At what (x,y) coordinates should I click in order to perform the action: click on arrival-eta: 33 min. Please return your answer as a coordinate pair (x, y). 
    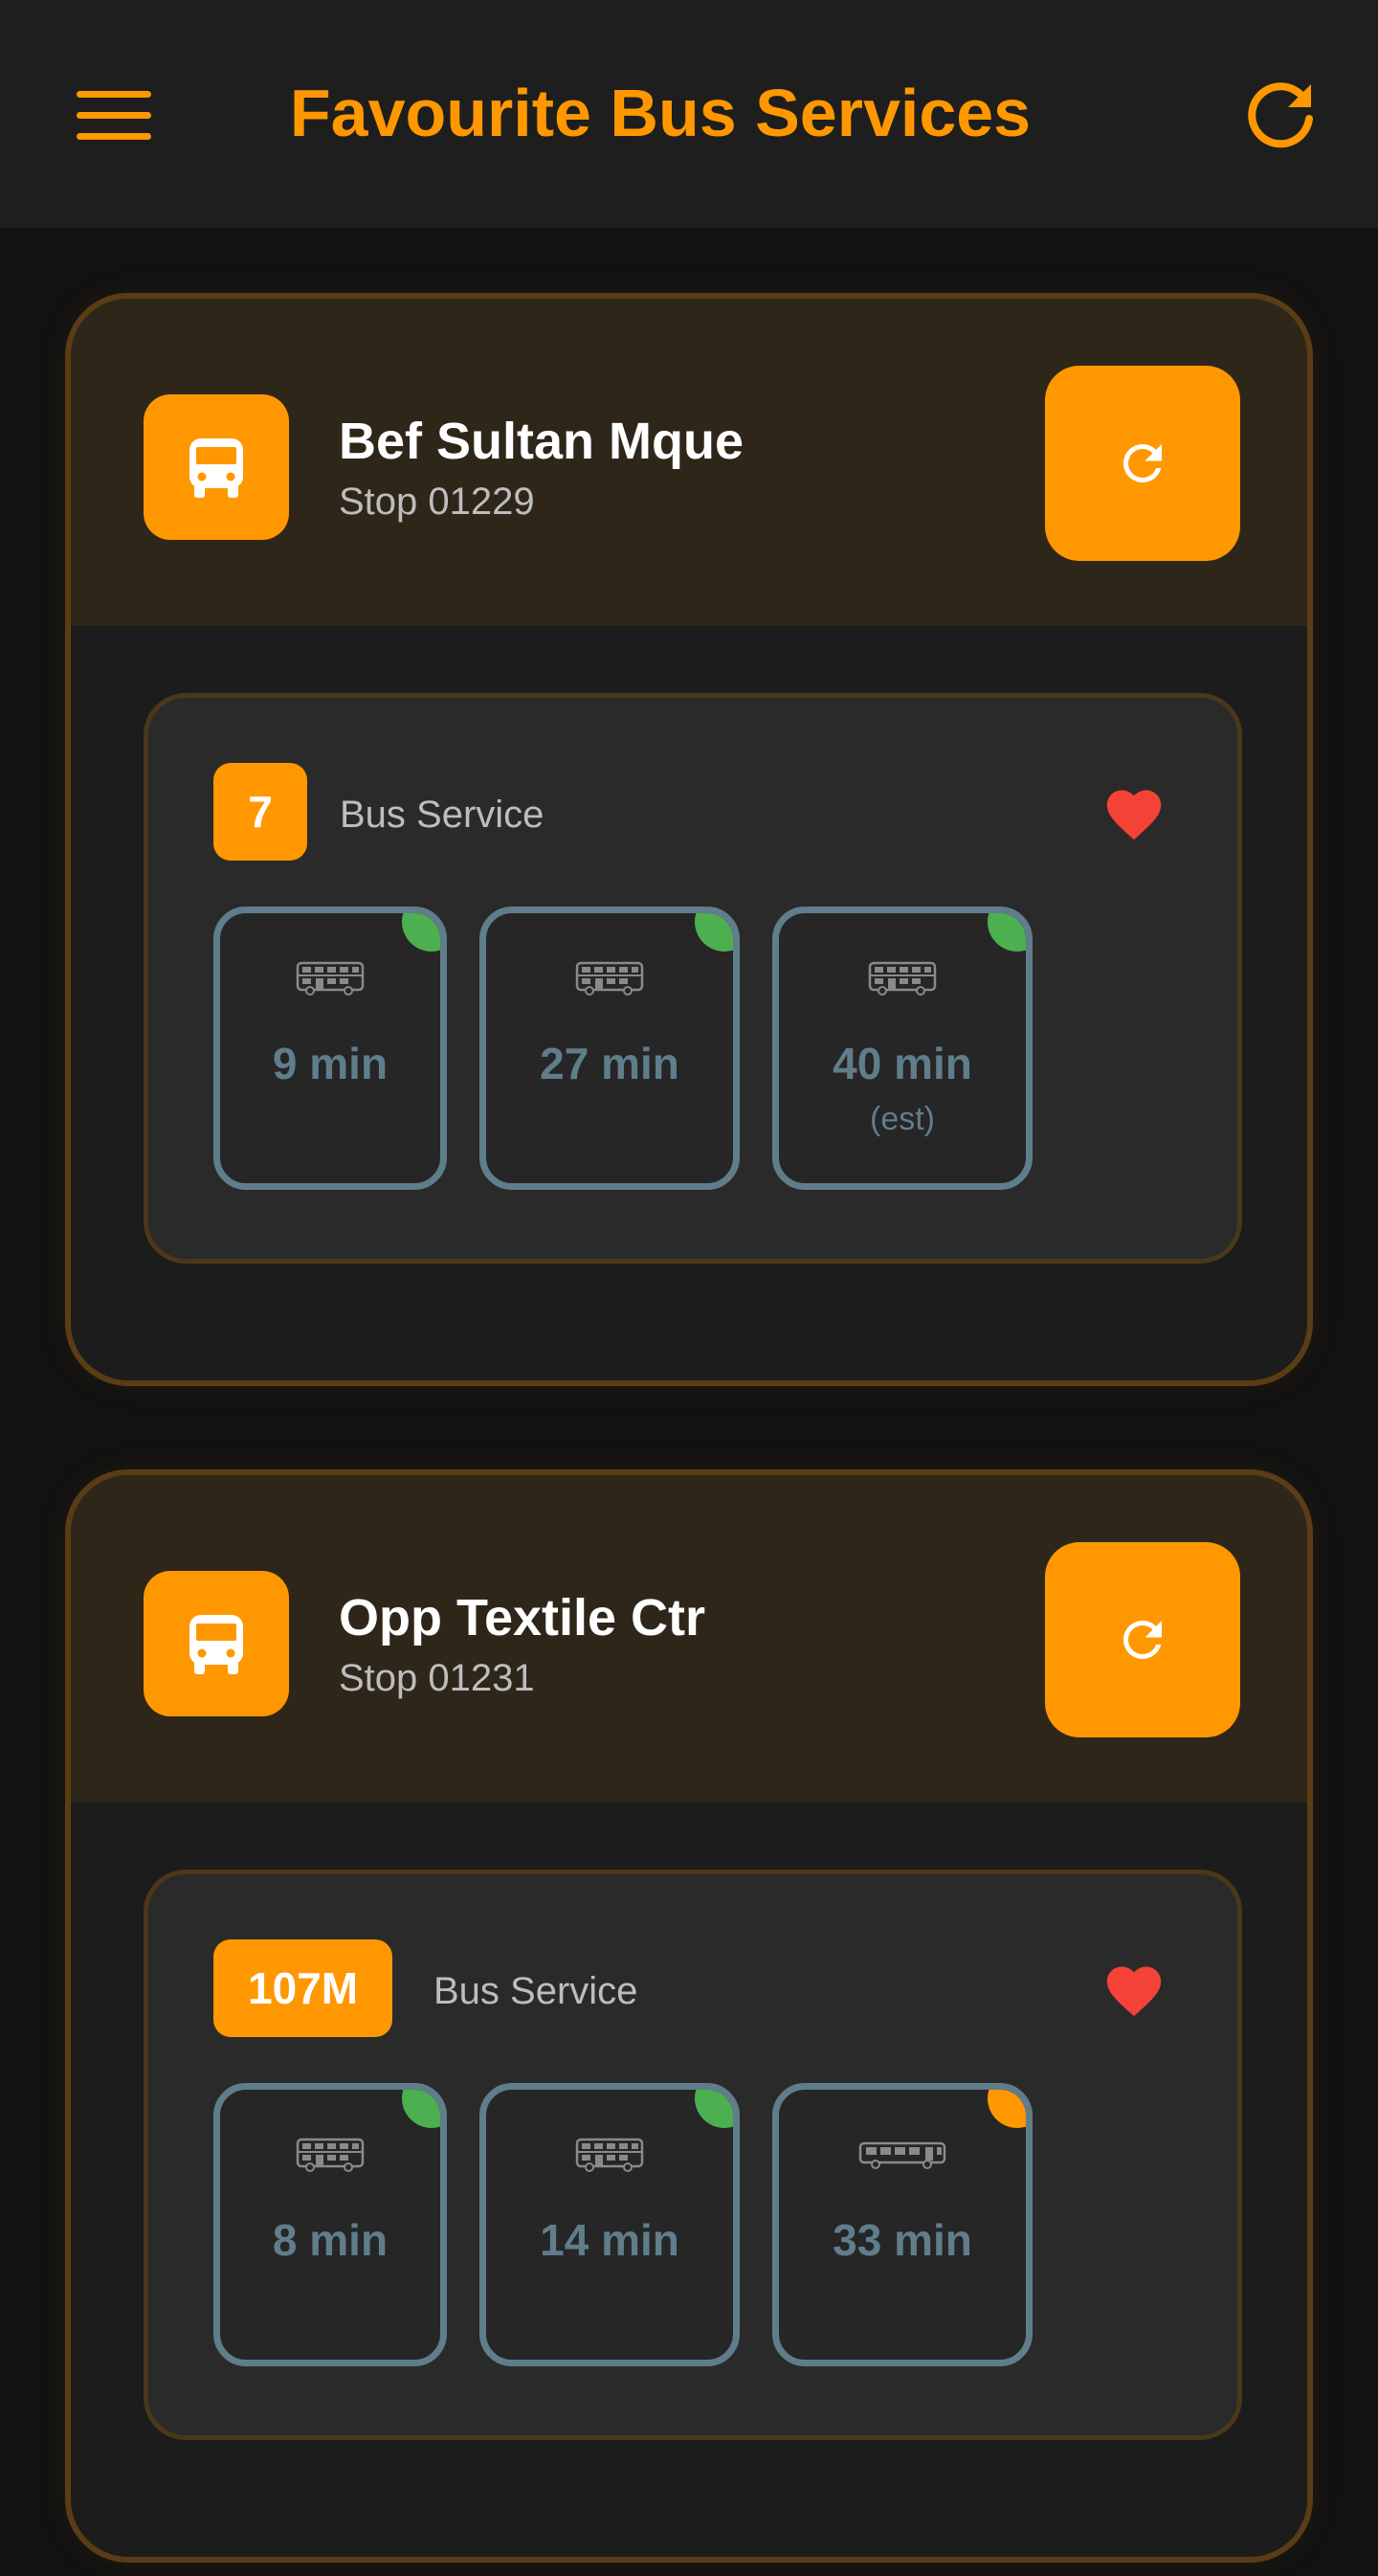
    Looking at the image, I should click on (903, 2240).